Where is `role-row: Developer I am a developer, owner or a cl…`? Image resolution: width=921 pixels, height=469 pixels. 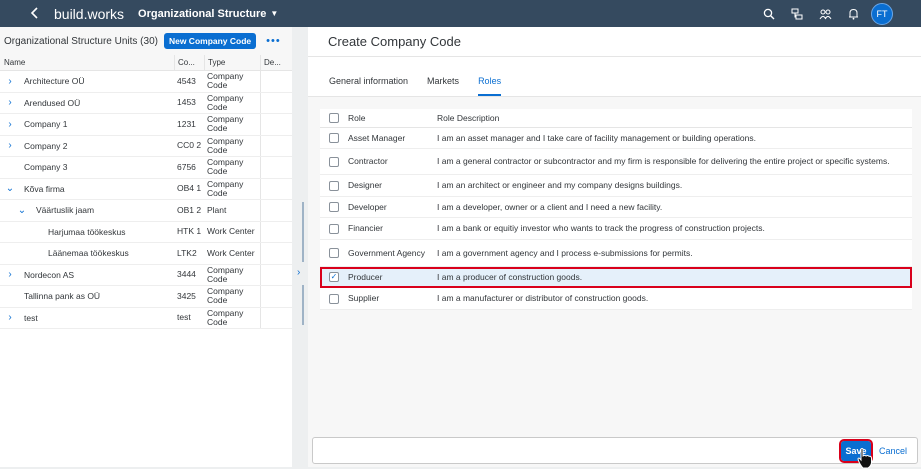 role-row: Developer I am a developer, owner or a cl… is located at coordinates (616, 207).